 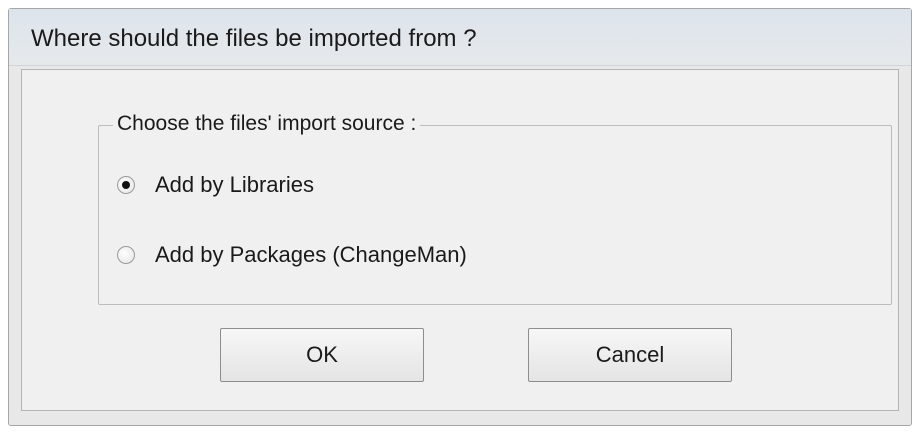 I want to click on radio-add-by-libraries: Add by Libraries, so click(x=215, y=185).